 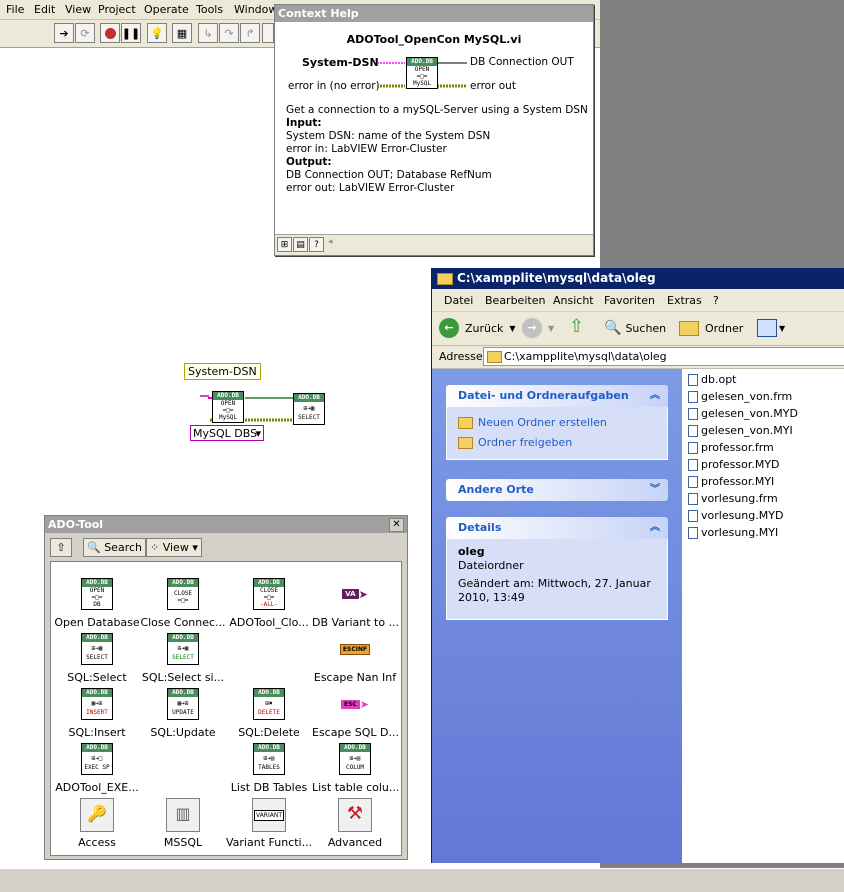 I want to click on details-type: Dateiordner, so click(x=491, y=565).